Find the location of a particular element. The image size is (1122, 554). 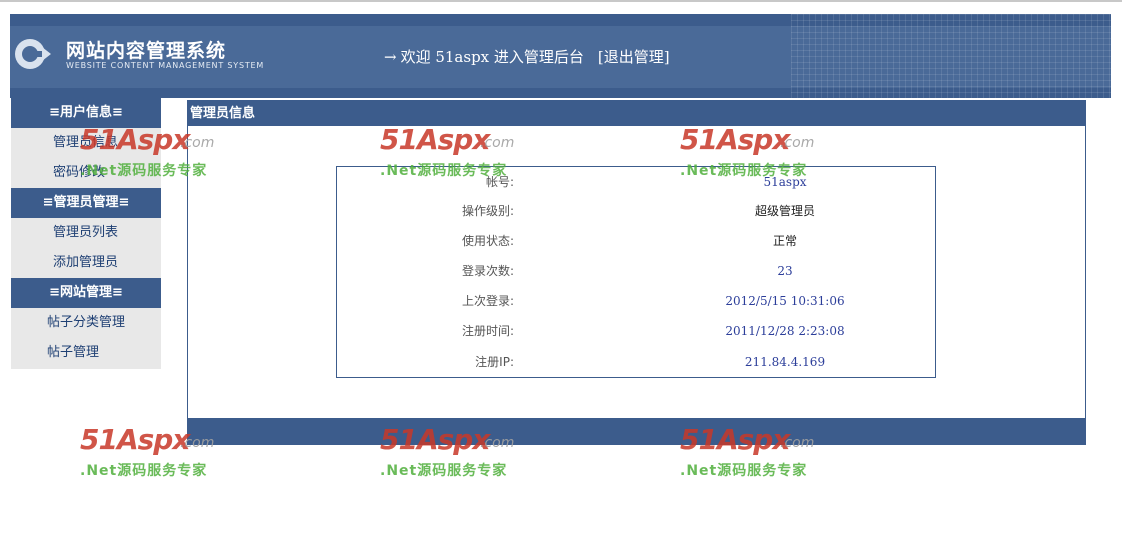

info-value: 正常 is located at coordinates (784, 241).